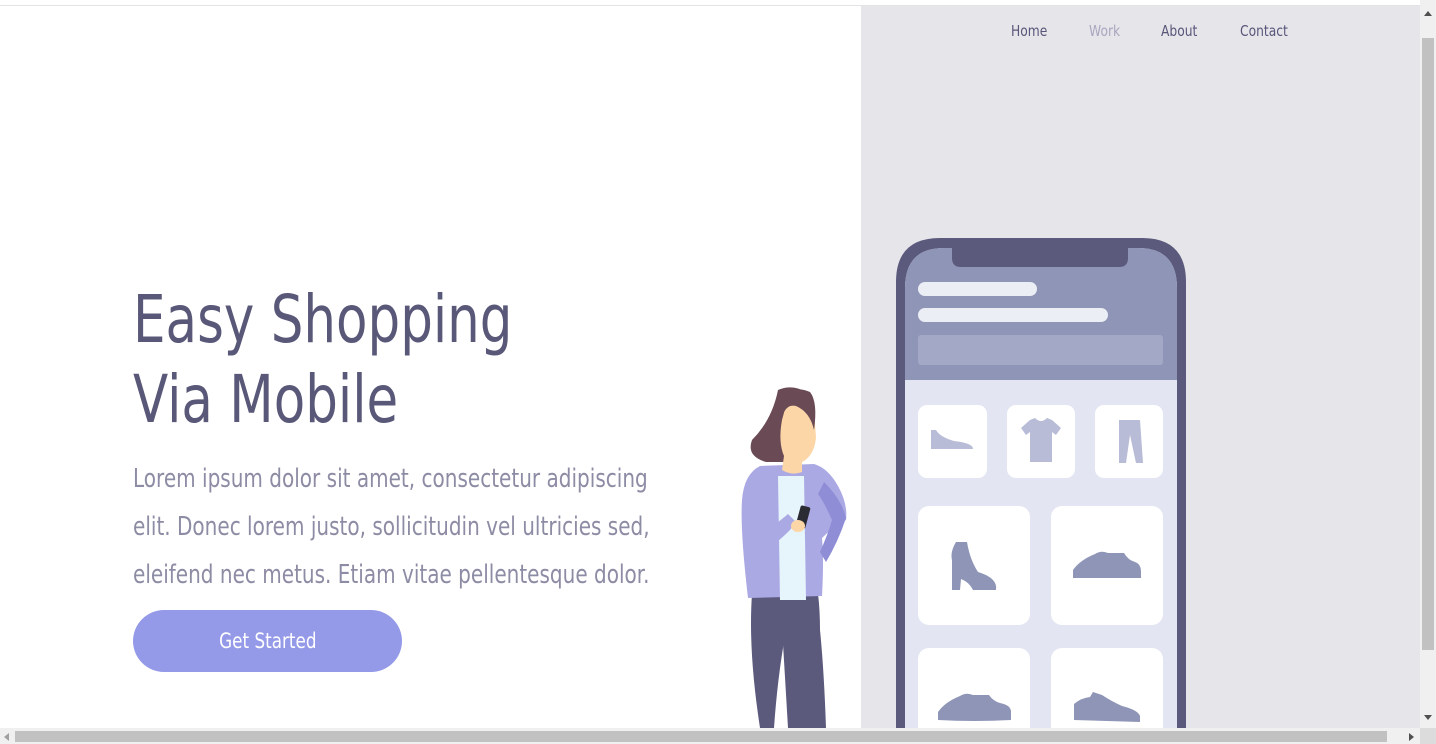 The image size is (1436, 744). Describe the element at coordinates (322, 360) in the screenshot. I see `hero-title: Easy Shopping Via Mobile` at that location.